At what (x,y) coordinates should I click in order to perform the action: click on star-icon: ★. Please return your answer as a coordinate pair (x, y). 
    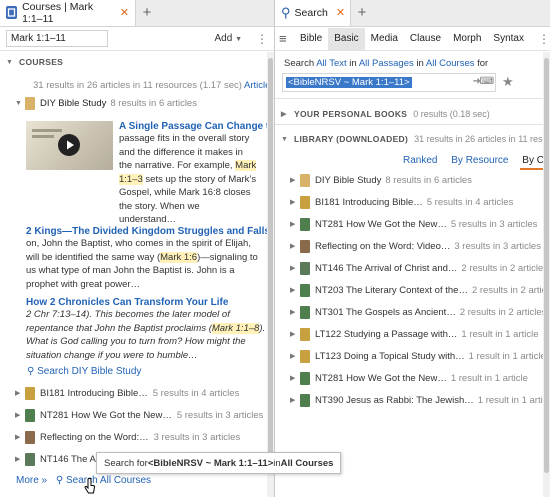
    Looking at the image, I should click on (508, 82).